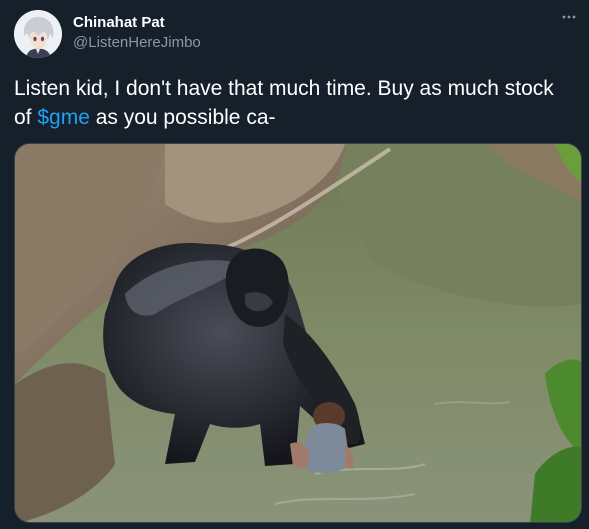  What do you see at coordinates (296, 34) in the screenshot?
I see `tweet-header: Chinahat Pat @ListenHereJimbo` at bounding box center [296, 34].